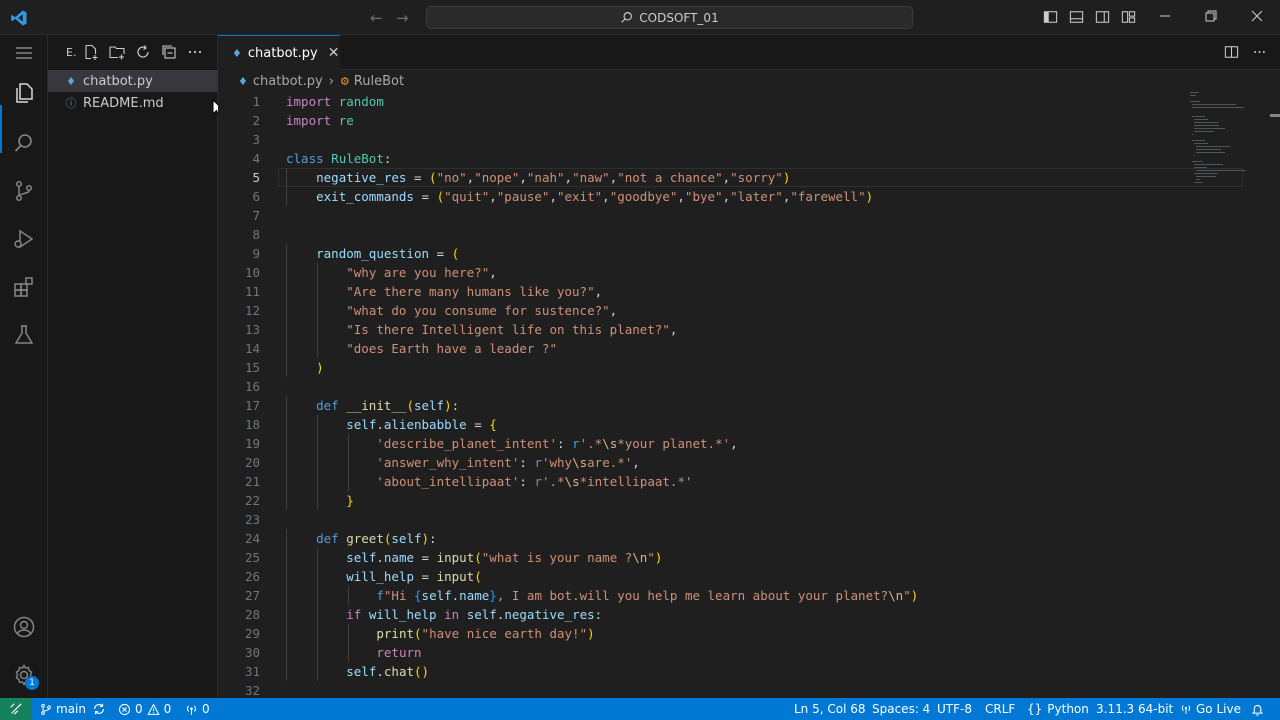 The image size is (1280, 720). What do you see at coordinates (749, 215) in the screenshot?
I see `code-line: 7` at bounding box center [749, 215].